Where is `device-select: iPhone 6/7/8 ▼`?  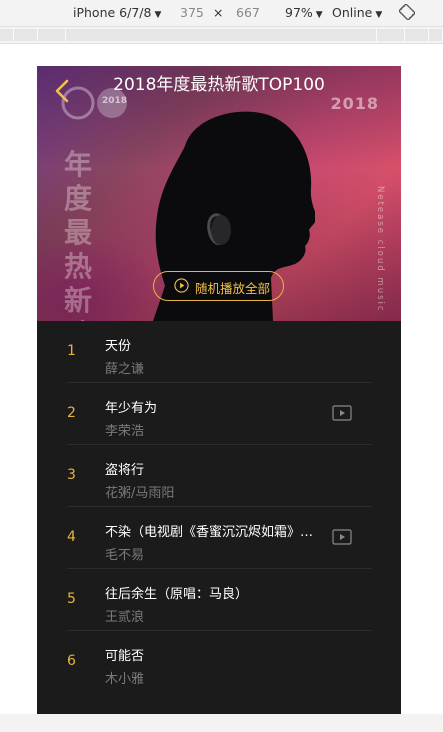
device-select: iPhone 6/7/8 ▼ is located at coordinates (117, 12).